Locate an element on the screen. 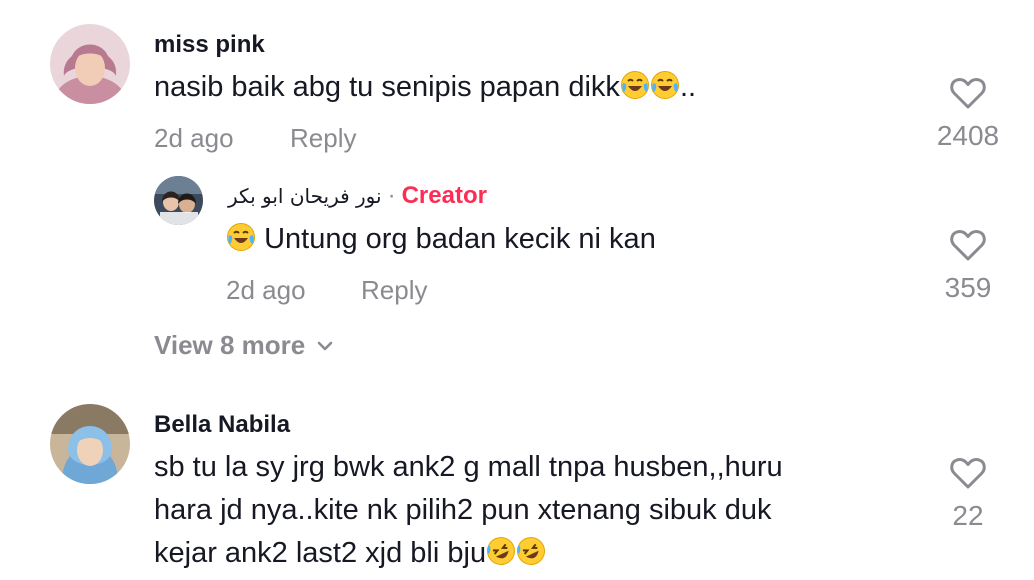 The height and width of the screenshot is (580, 1034). reply-timestamp: 2d ago is located at coordinates (266, 290).